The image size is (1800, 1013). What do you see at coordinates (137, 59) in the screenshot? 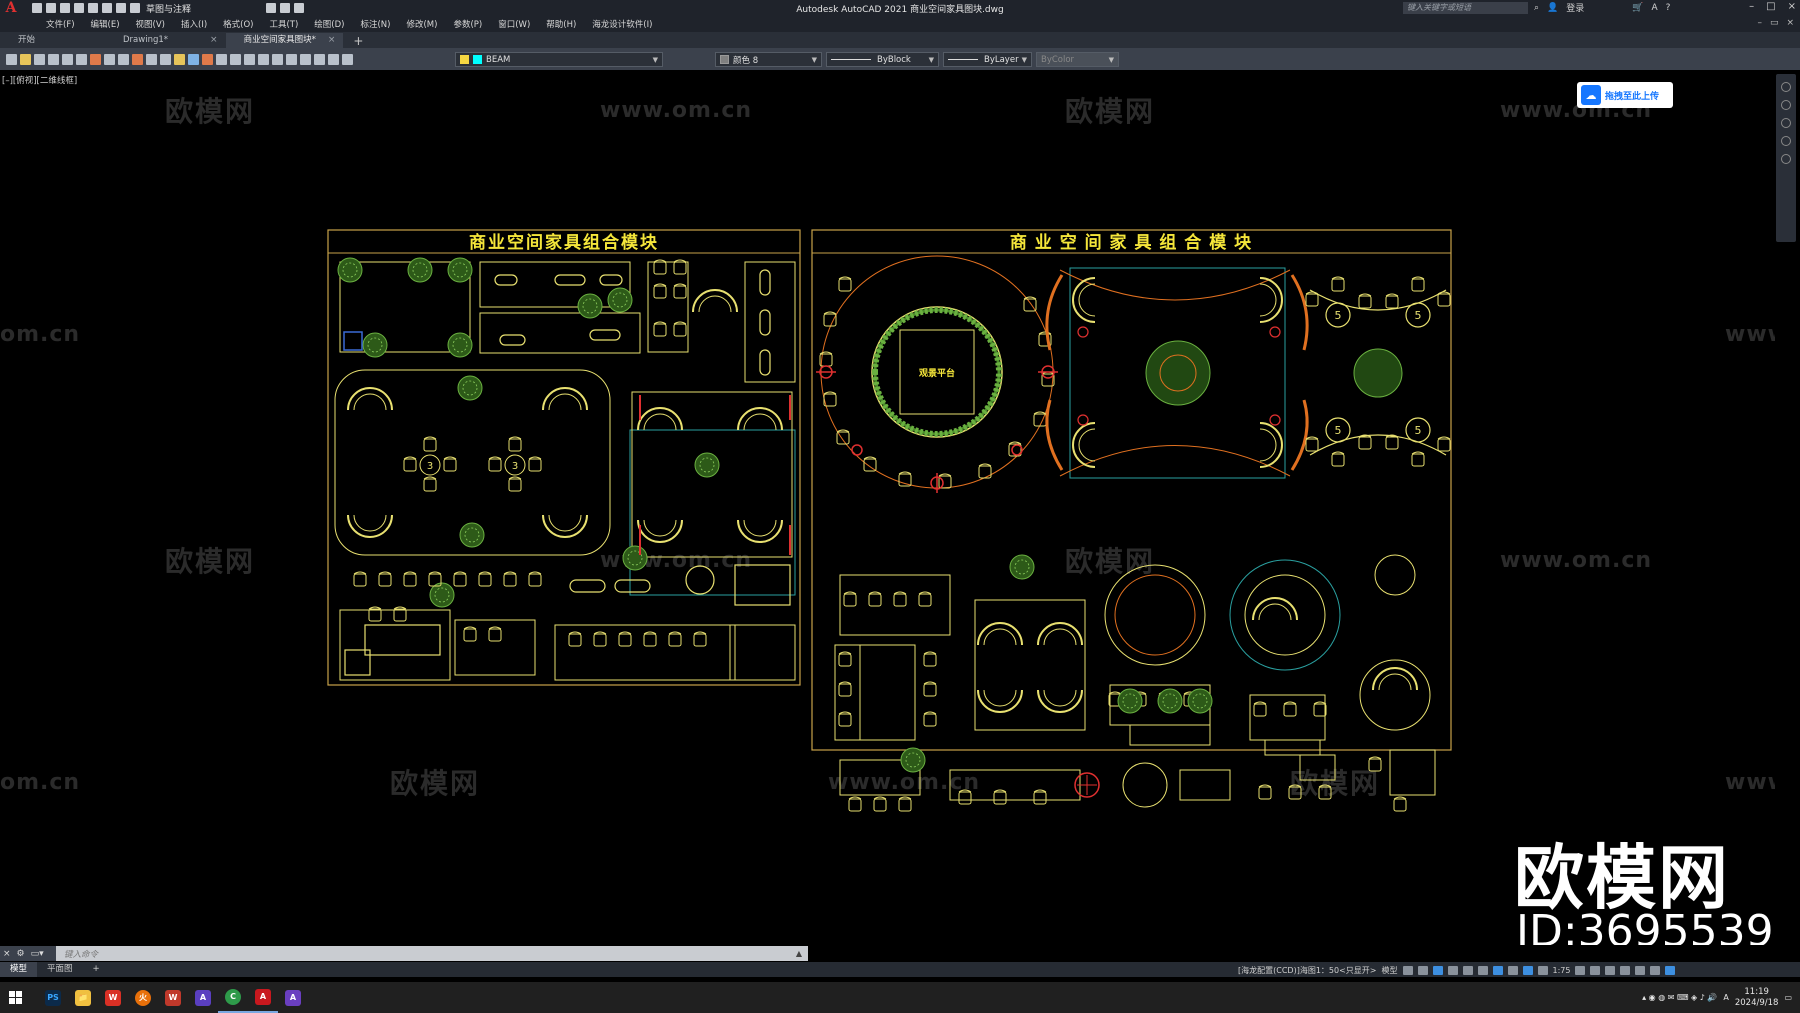
I see `match-properties-icon` at bounding box center [137, 59].